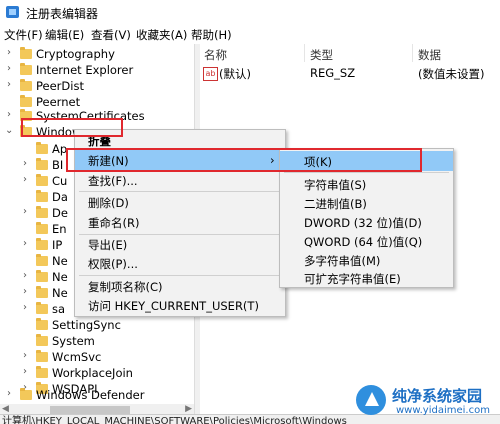  What do you see at coordinates (215, 55) in the screenshot?
I see `column-header-name: 名称` at bounding box center [215, 55].